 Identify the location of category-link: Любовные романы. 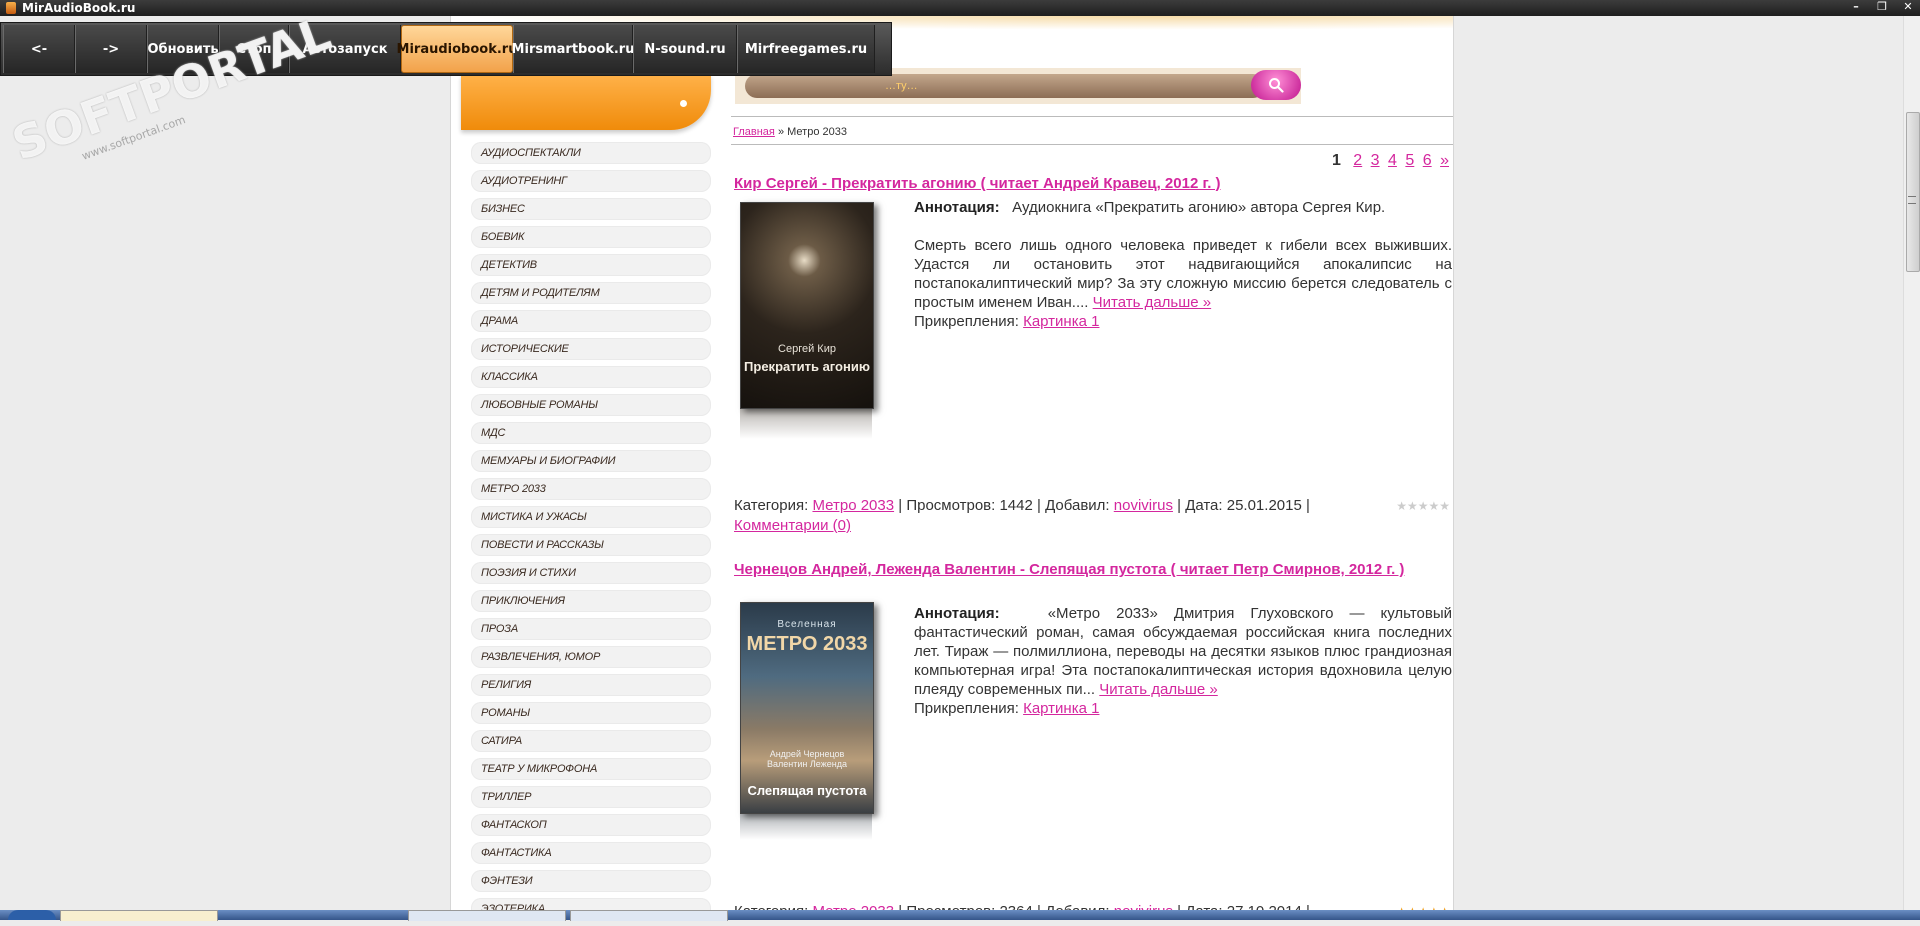
(591, 405).